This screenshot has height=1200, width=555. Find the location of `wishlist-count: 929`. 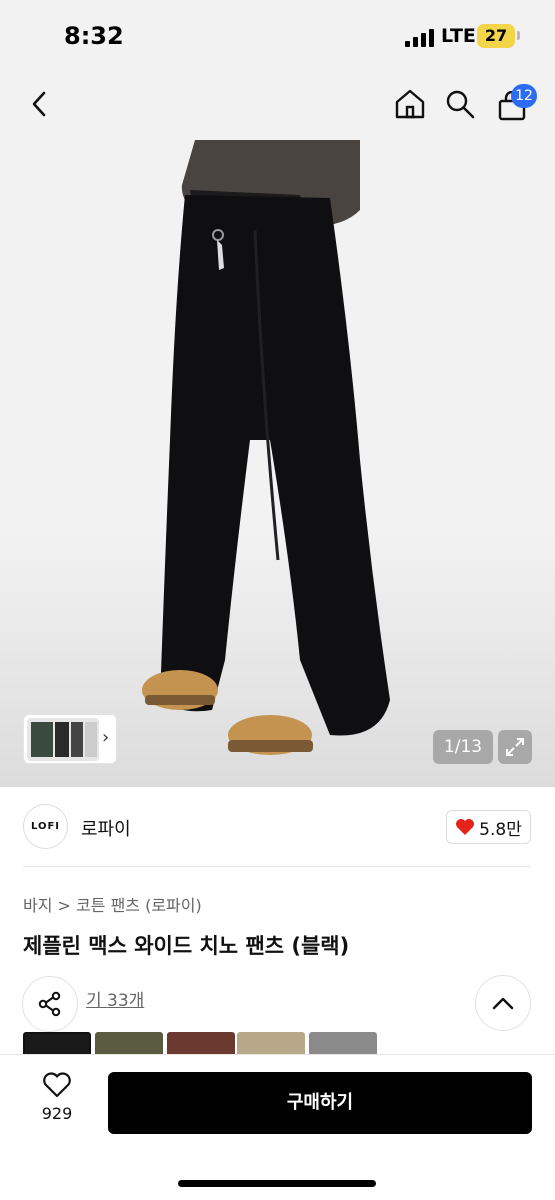

wishlist-count: 929 is located at coordinates (57, 1113).